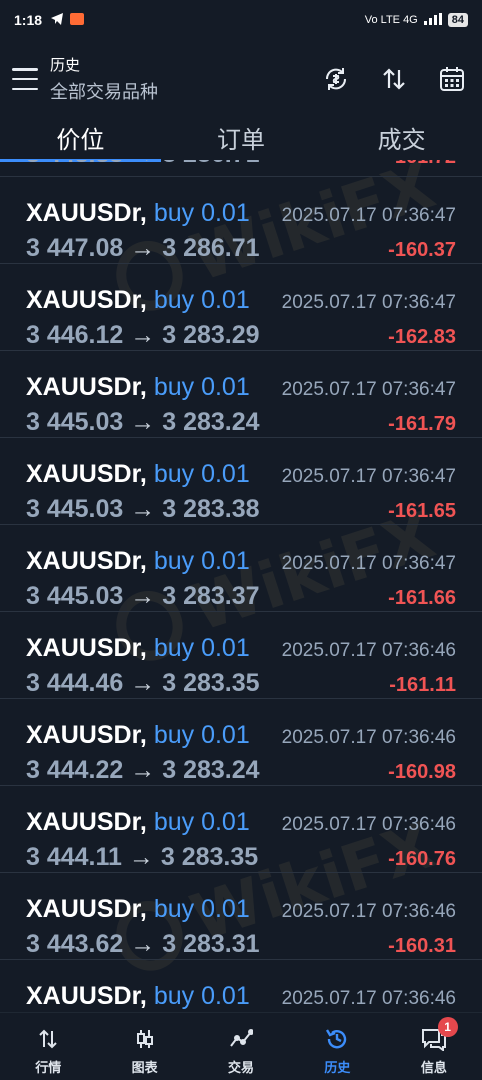 This screenshot has height=1080, width=482. Describe the element at coordinates (241, 1039) in the screenshot. I see `trade-icon` at that location.